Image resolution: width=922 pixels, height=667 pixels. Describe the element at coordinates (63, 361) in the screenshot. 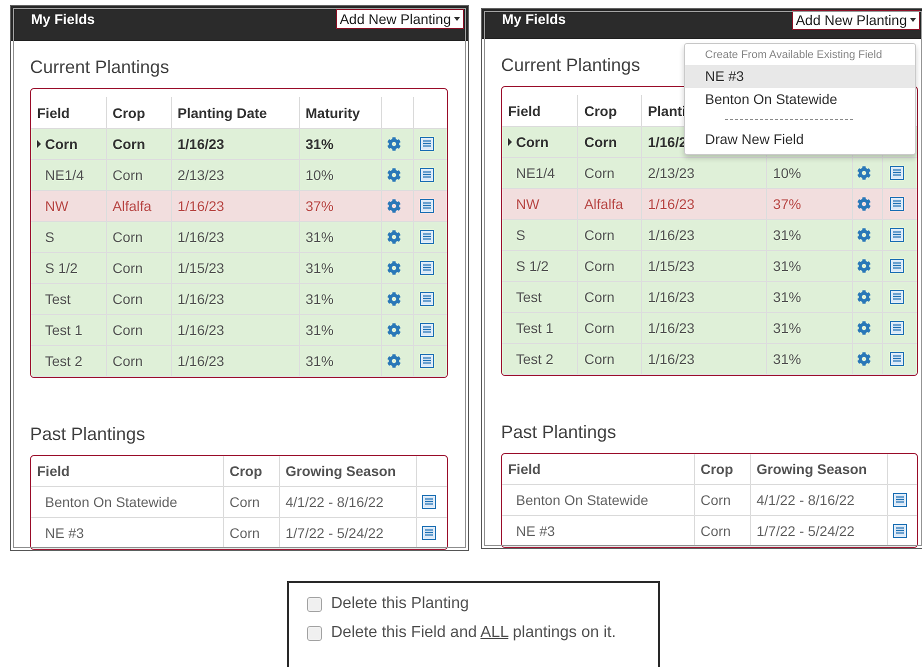

I see `table-cell: Test 2` at that location.